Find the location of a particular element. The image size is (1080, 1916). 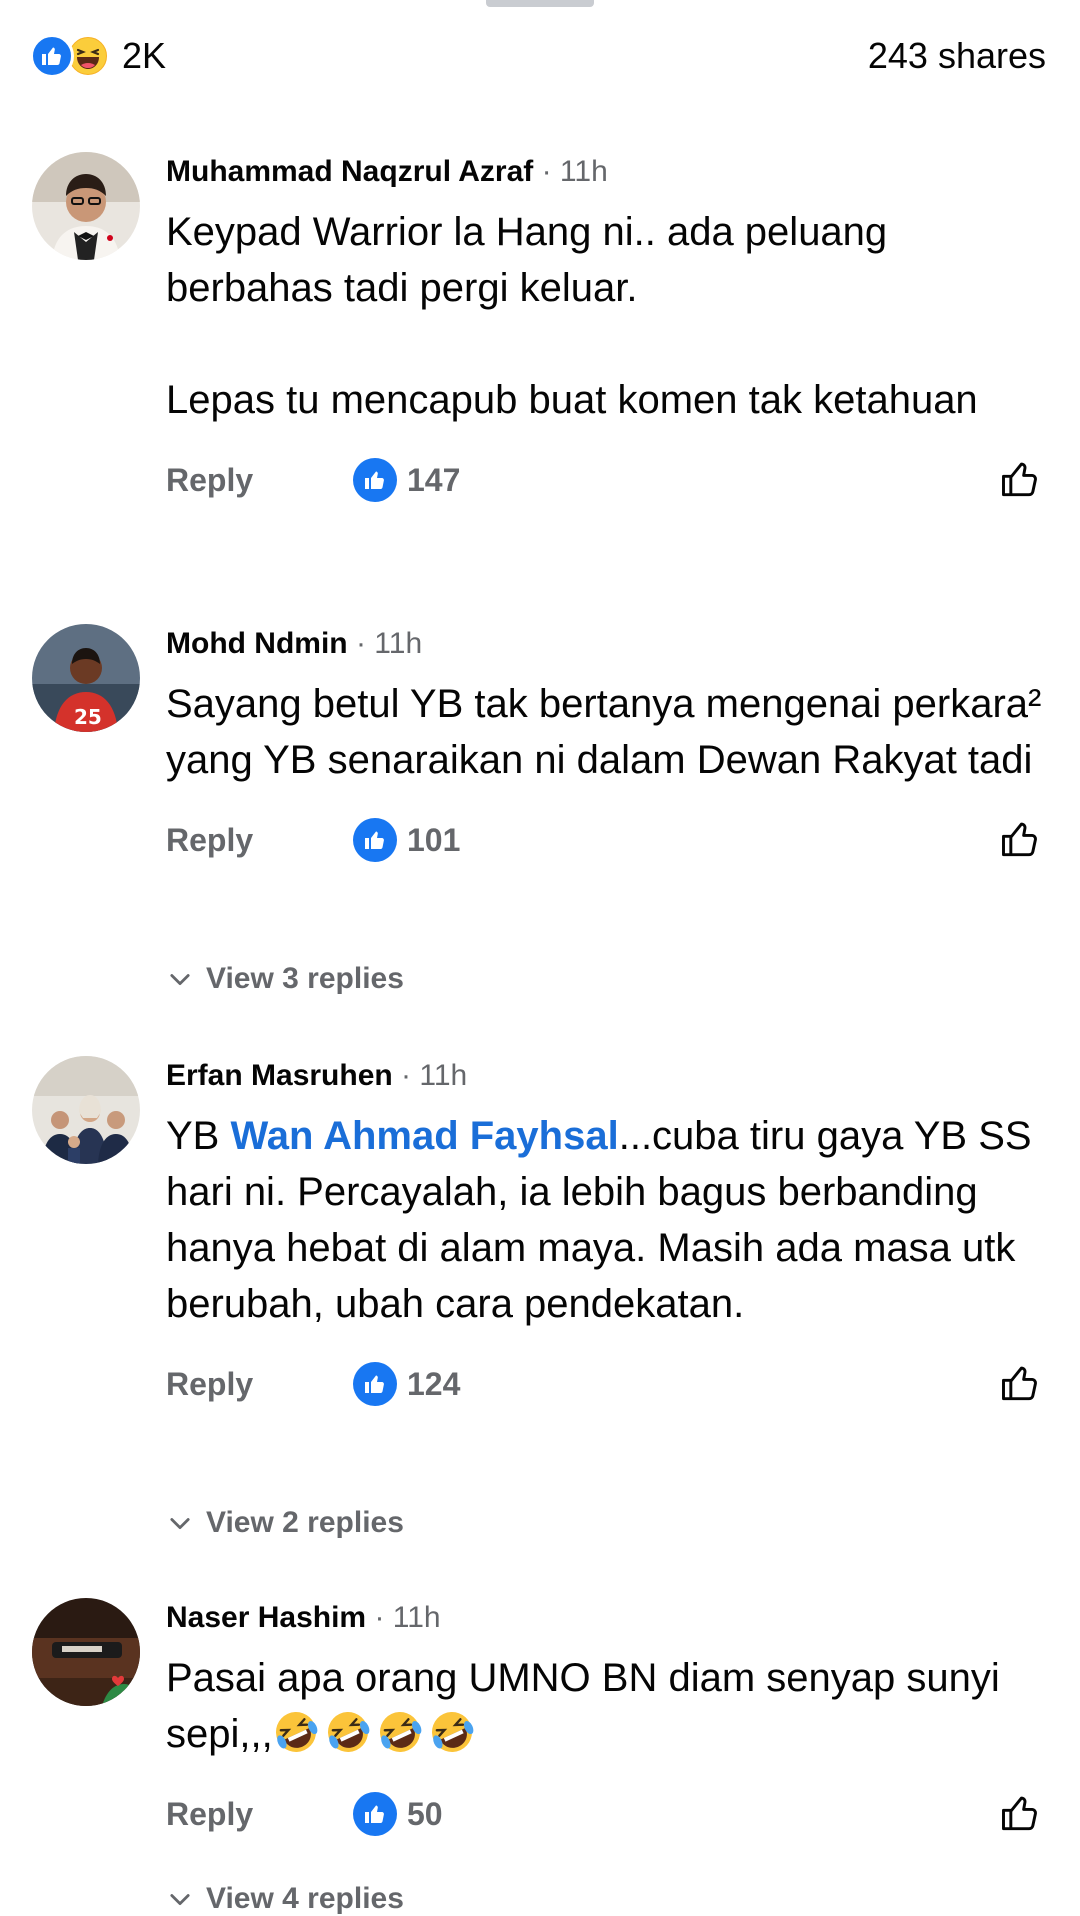

view-replies-link: View 3 replies is located at coordinates (285, 979).